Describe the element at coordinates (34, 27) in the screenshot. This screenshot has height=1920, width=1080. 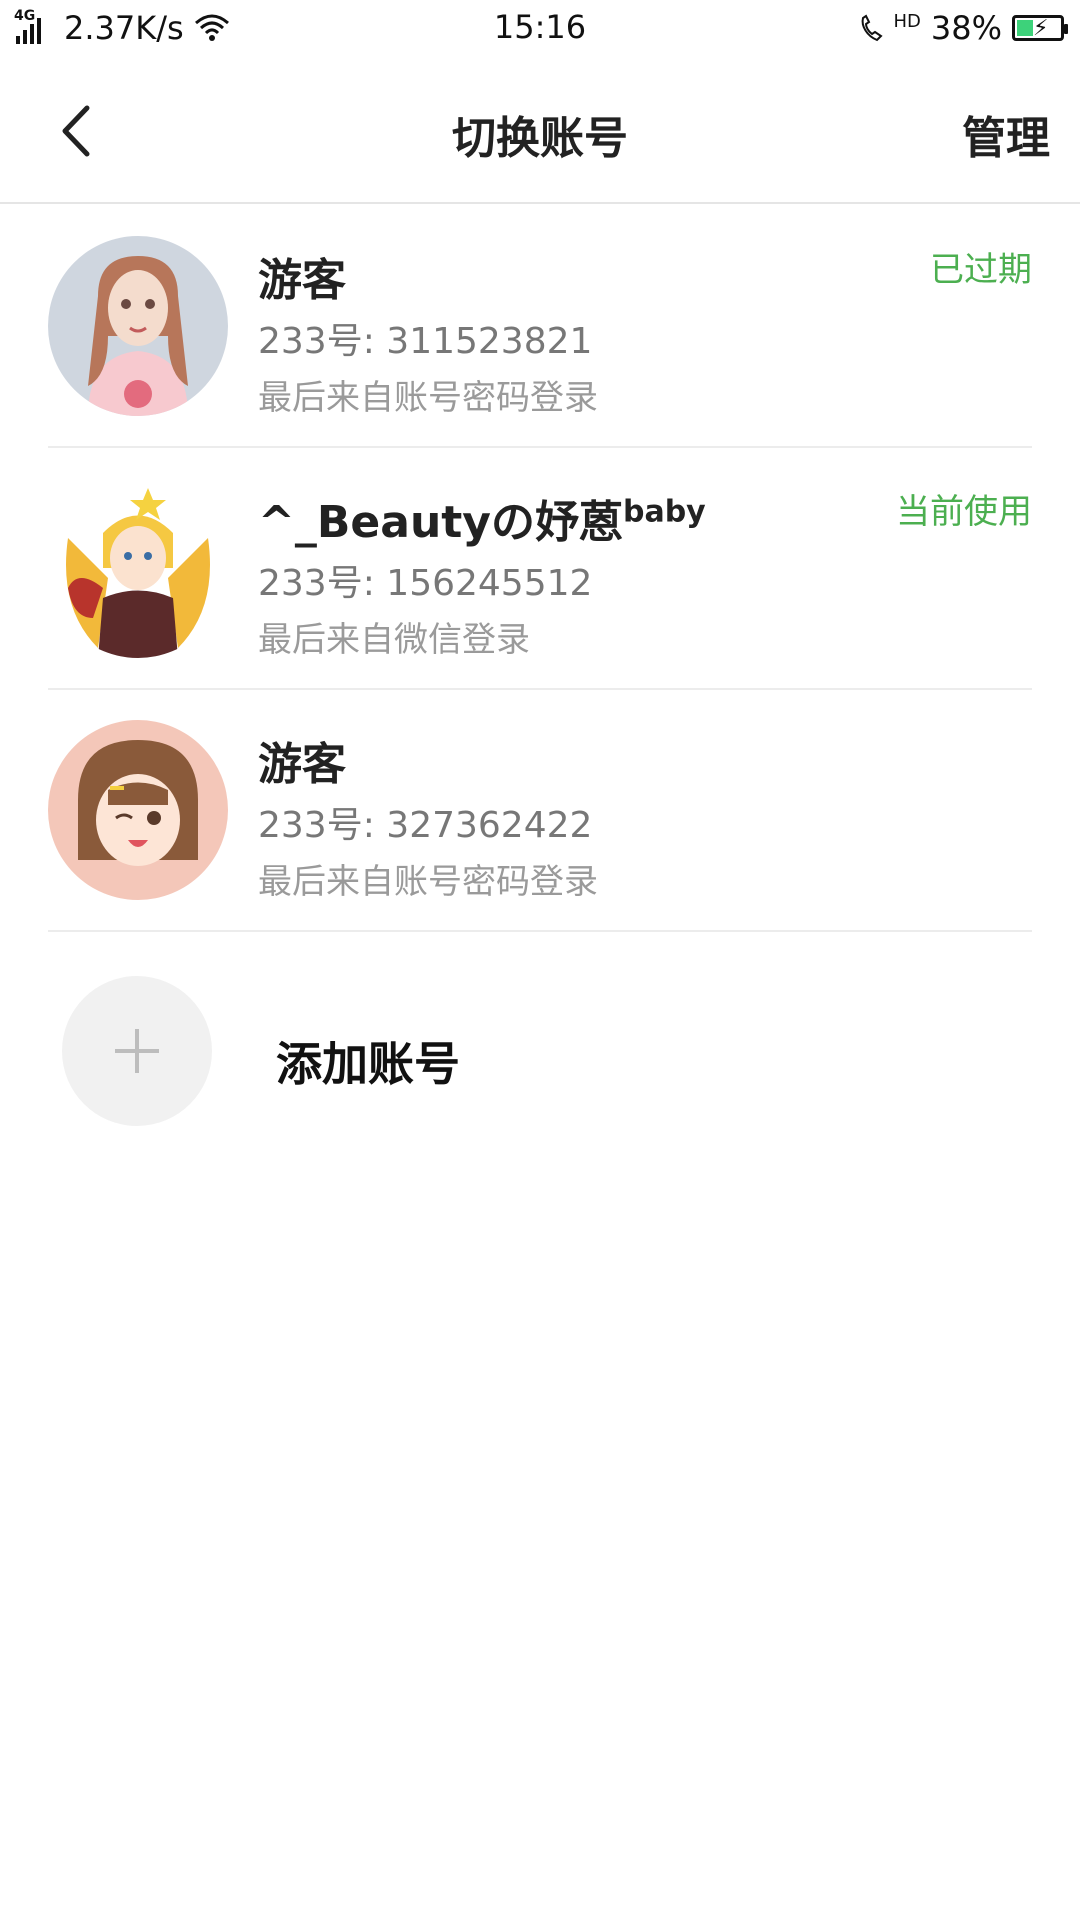
I see `signal-icon: 4G` at that location.